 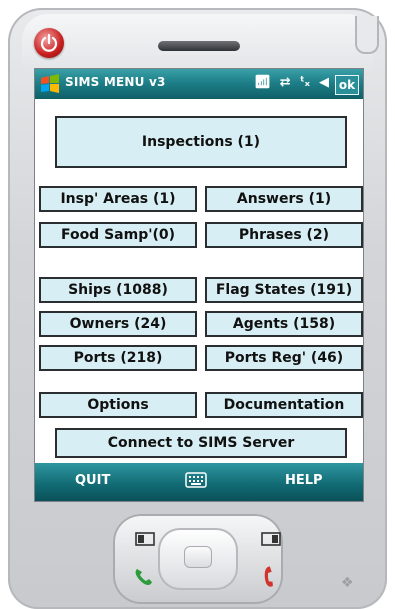 I want to click on ports-button: Ports (218), so click(x=118, y=358).